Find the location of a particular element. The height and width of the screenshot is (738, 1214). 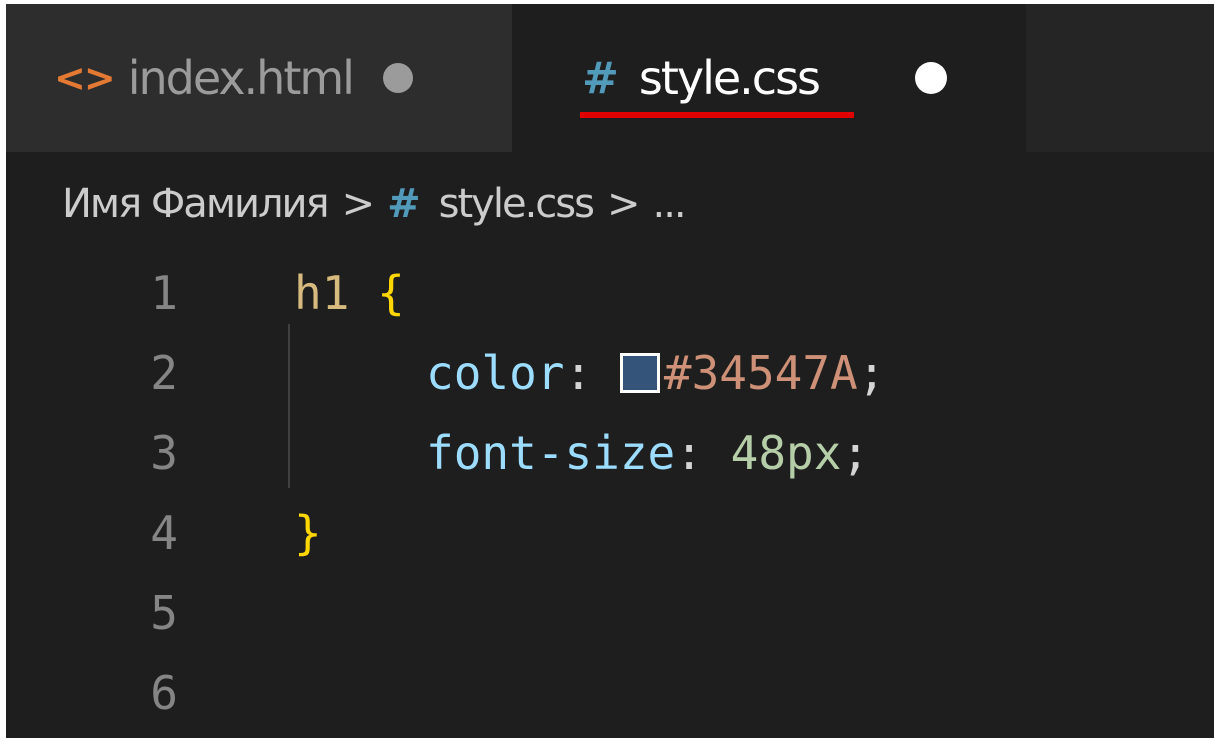

line-number: 2 is located at coordinates (164, 373).